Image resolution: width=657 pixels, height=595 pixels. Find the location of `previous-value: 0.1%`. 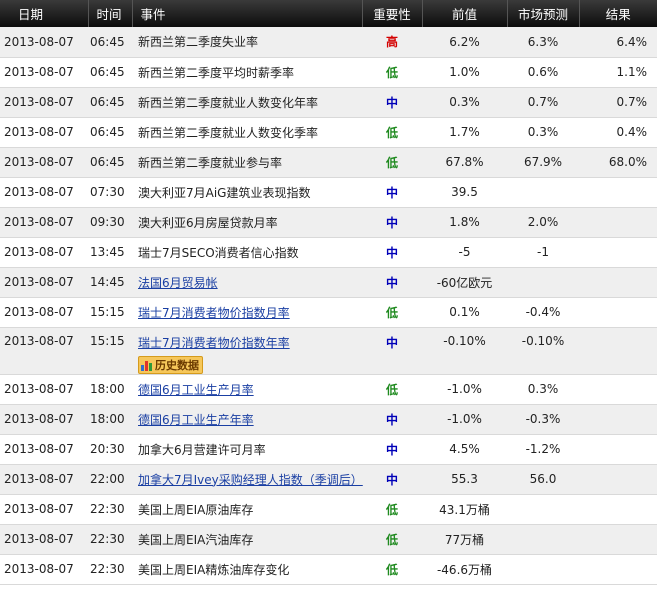

previous-value: 0.1% is located at coordinates (464, 312).